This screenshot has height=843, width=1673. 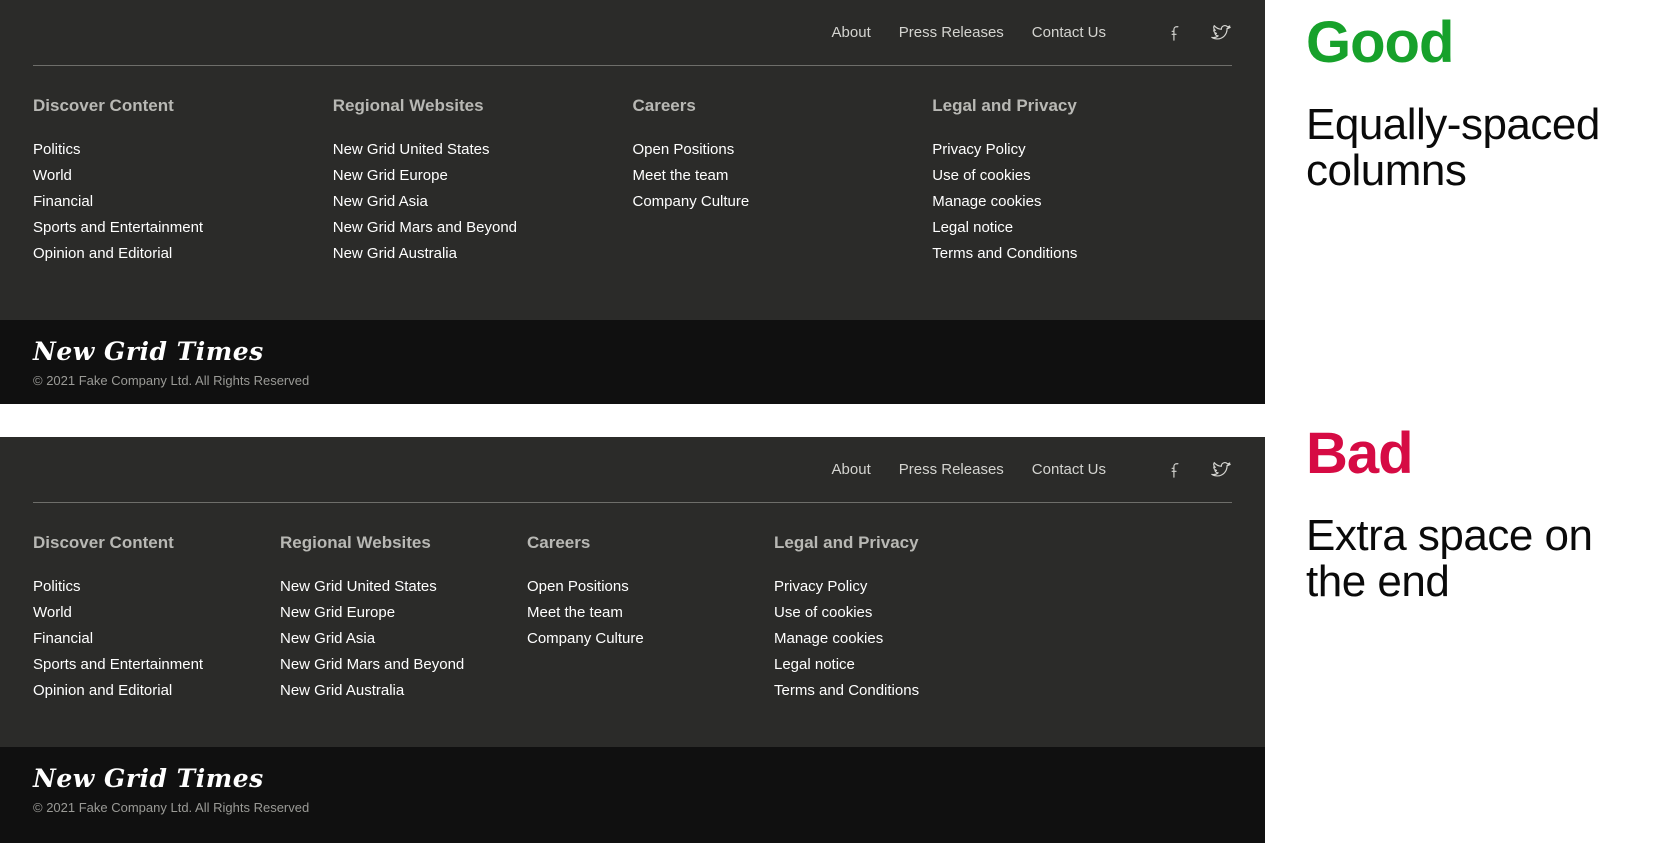 I want to click on annotation-verdict-bad: Bad, so click(x=1360, y=453).